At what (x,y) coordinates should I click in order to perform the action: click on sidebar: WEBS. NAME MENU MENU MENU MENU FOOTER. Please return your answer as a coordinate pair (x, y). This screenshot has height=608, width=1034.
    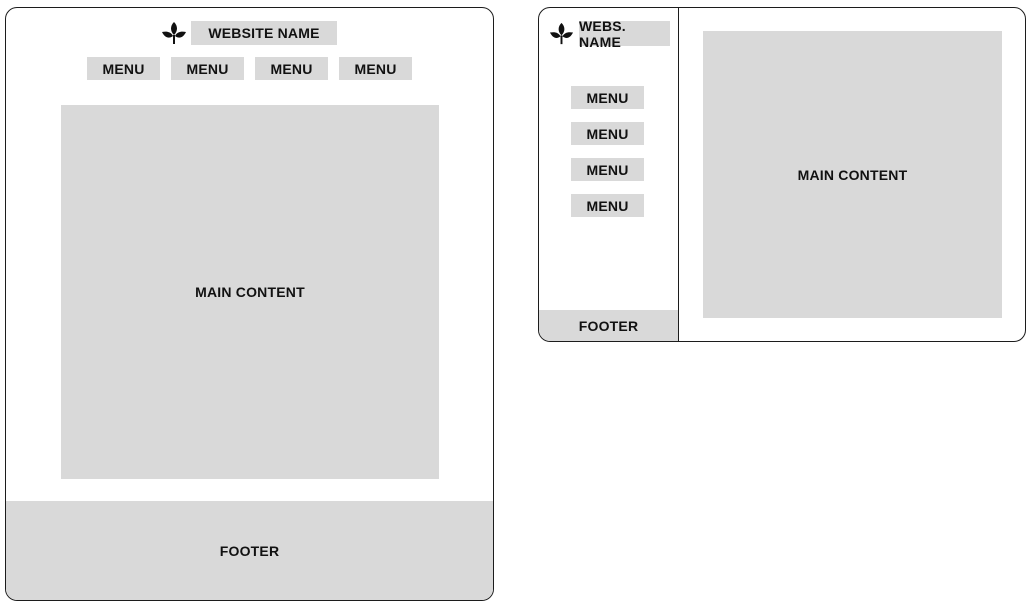
    Looking at the image, I should click on (609, 174).